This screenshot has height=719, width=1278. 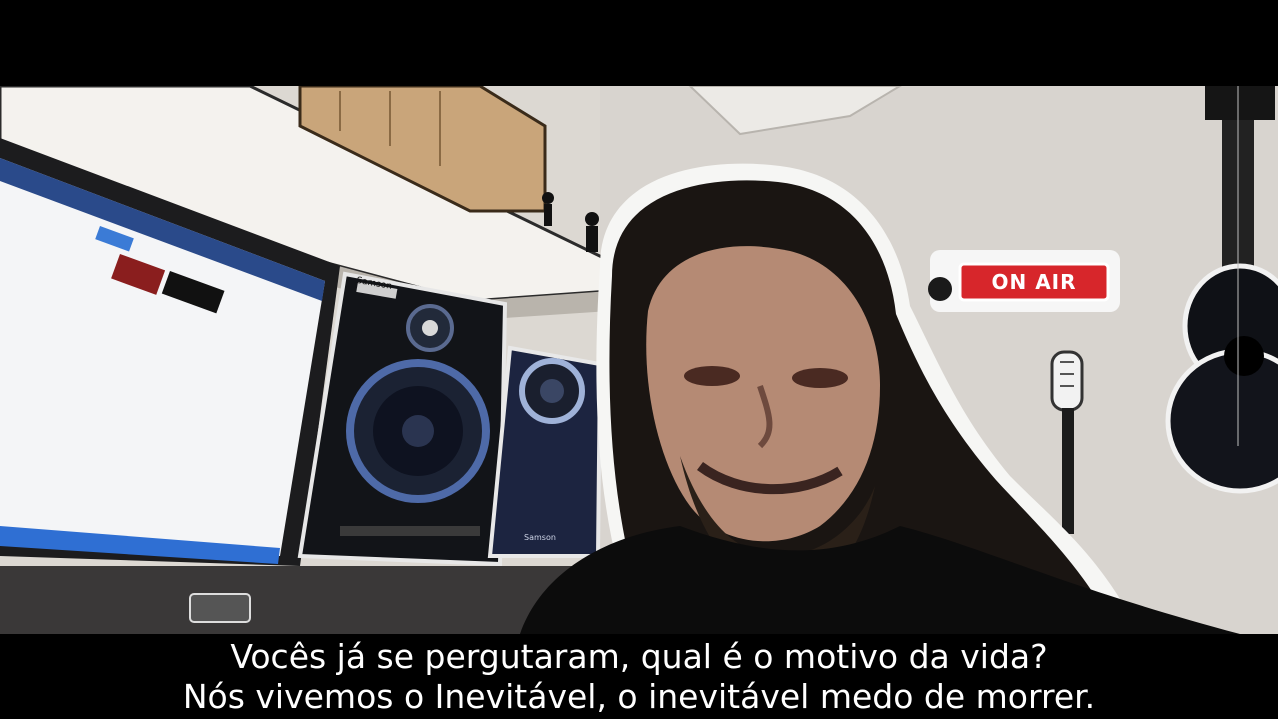 I want to click on letterbox-top, so click(x=639, y=43).